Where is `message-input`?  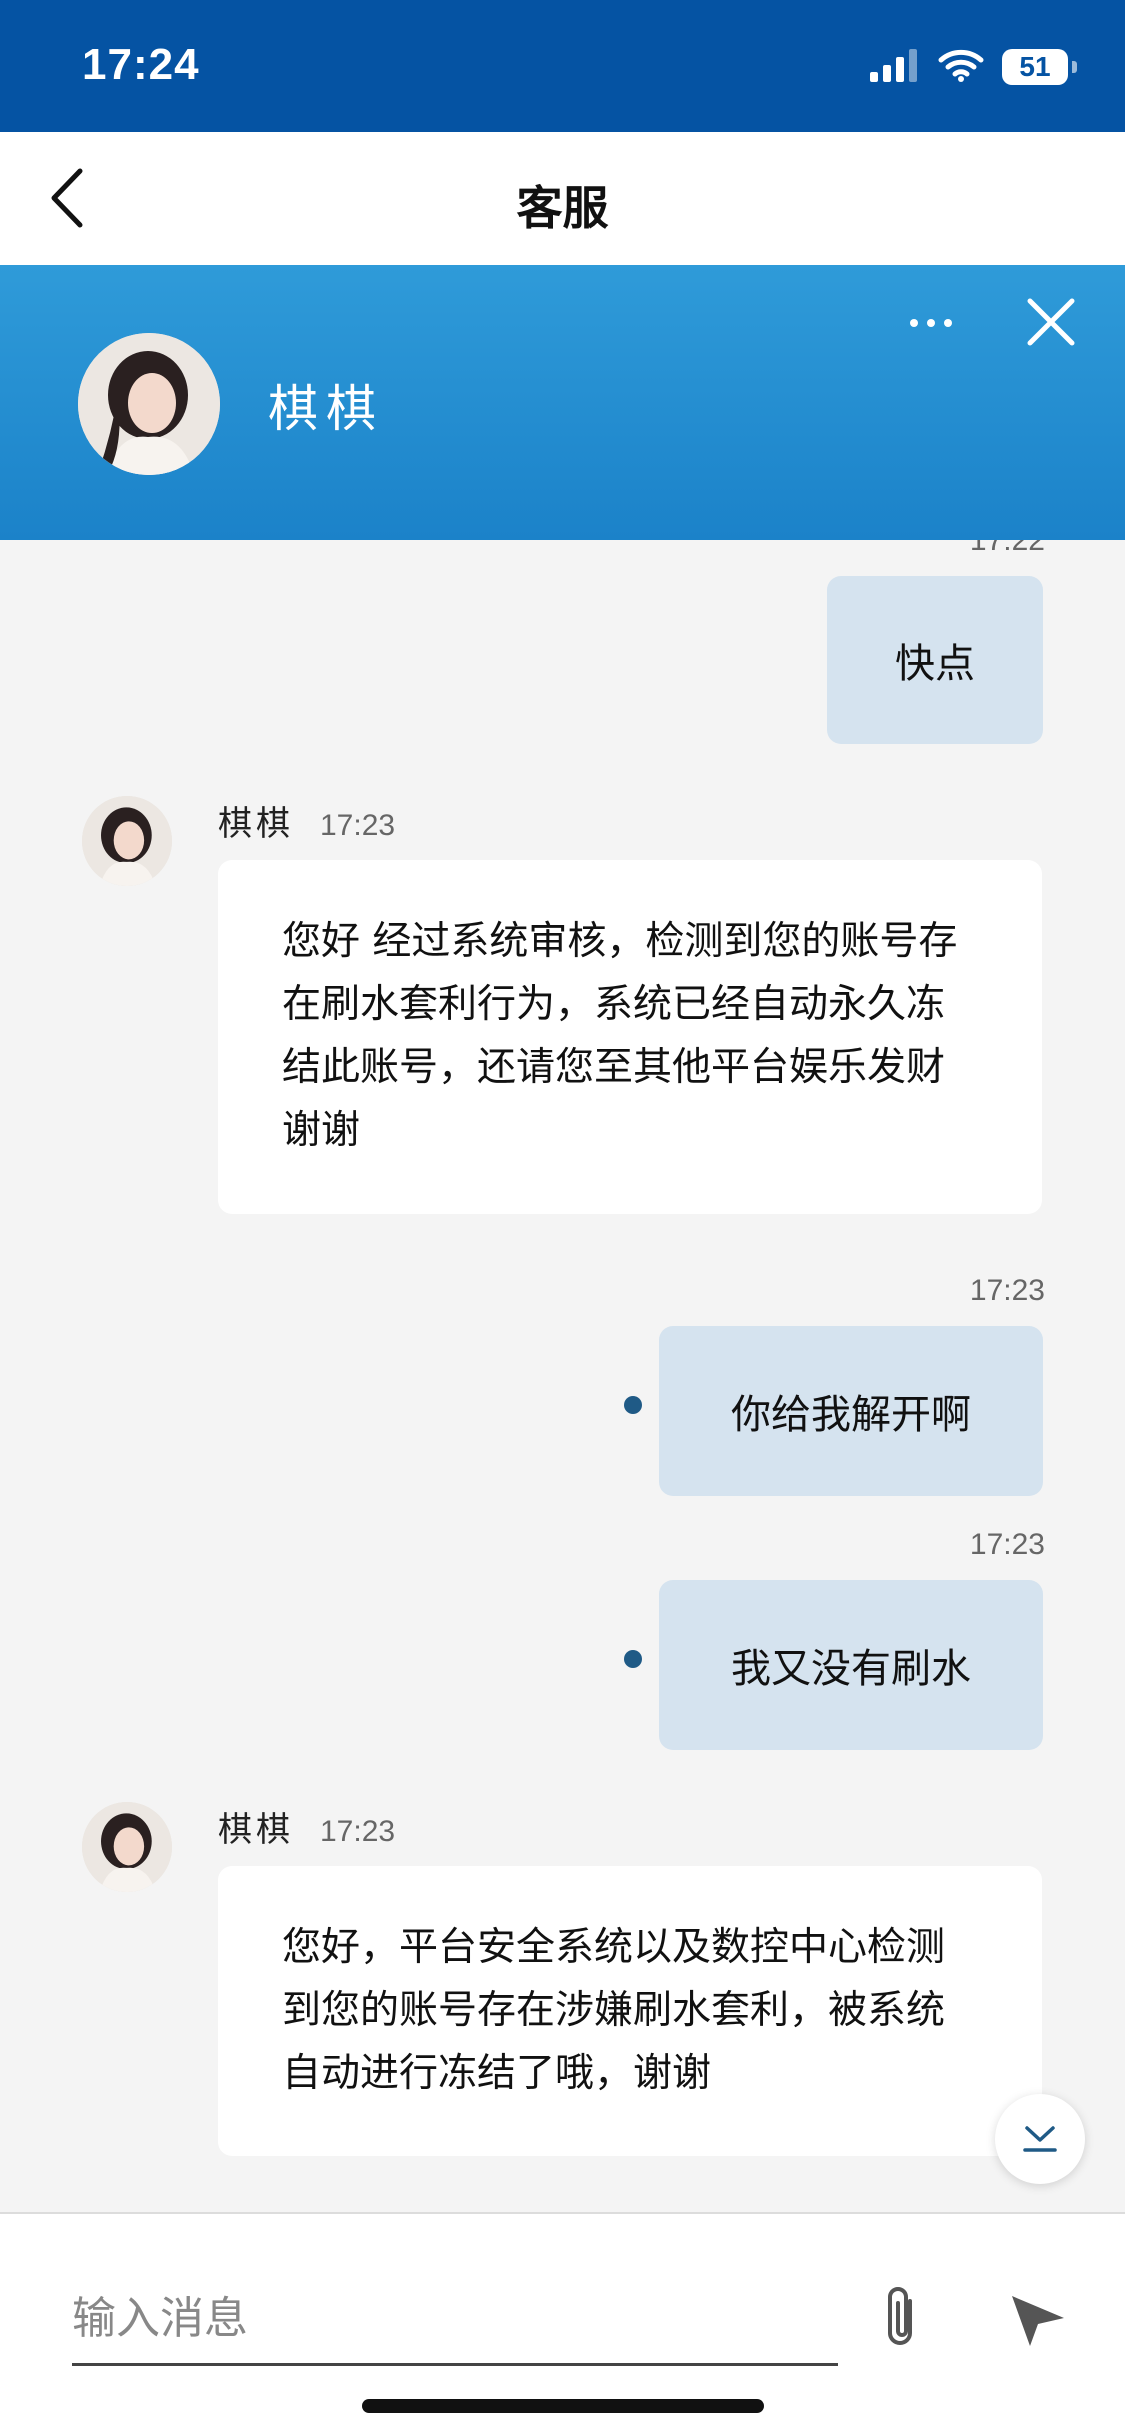
message-input is located at coordinates (455, 2320).